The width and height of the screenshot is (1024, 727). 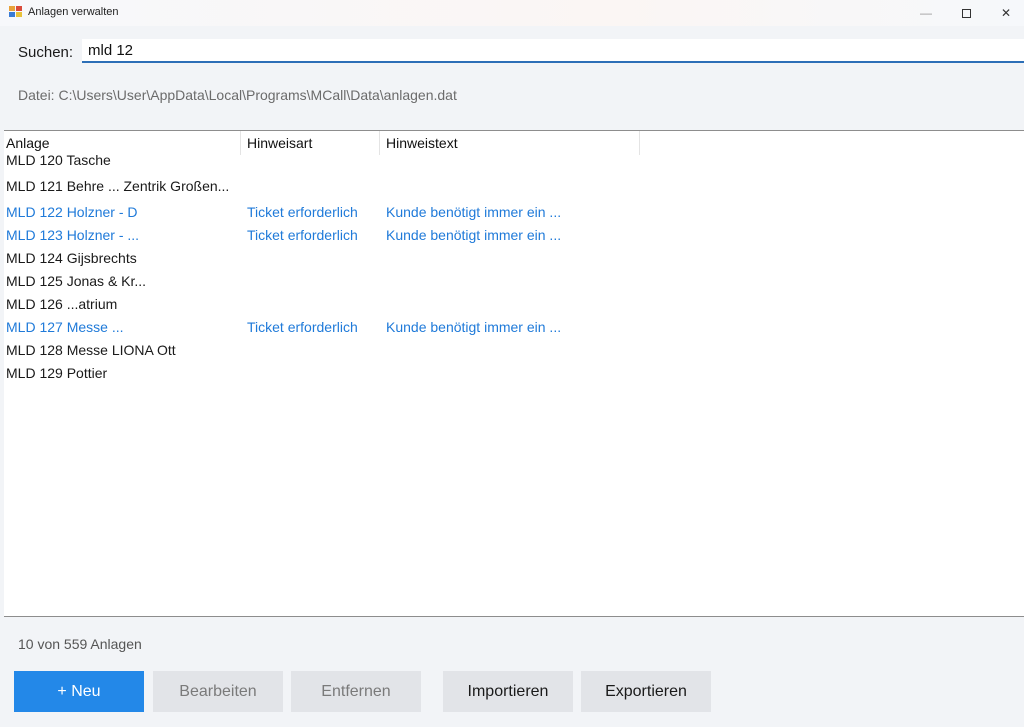 What do you see at coordinates (512, 13) in the screenshot?
I see `title-bar: Anlagen verwalten — ✕` at bounding box center [512, 13].